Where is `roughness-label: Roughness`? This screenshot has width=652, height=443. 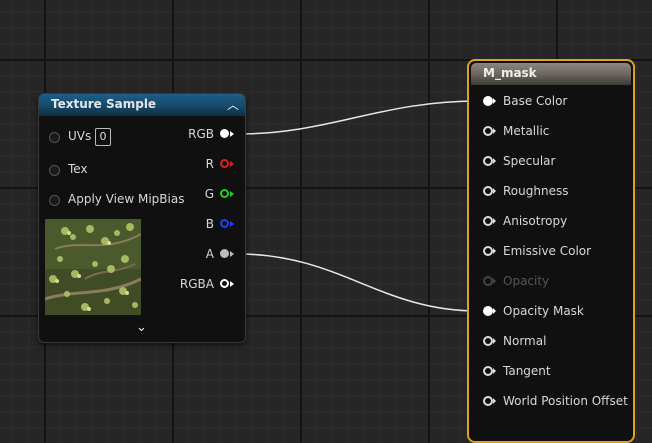 roughness-label: Roughness is located at coordinates (536, 191).